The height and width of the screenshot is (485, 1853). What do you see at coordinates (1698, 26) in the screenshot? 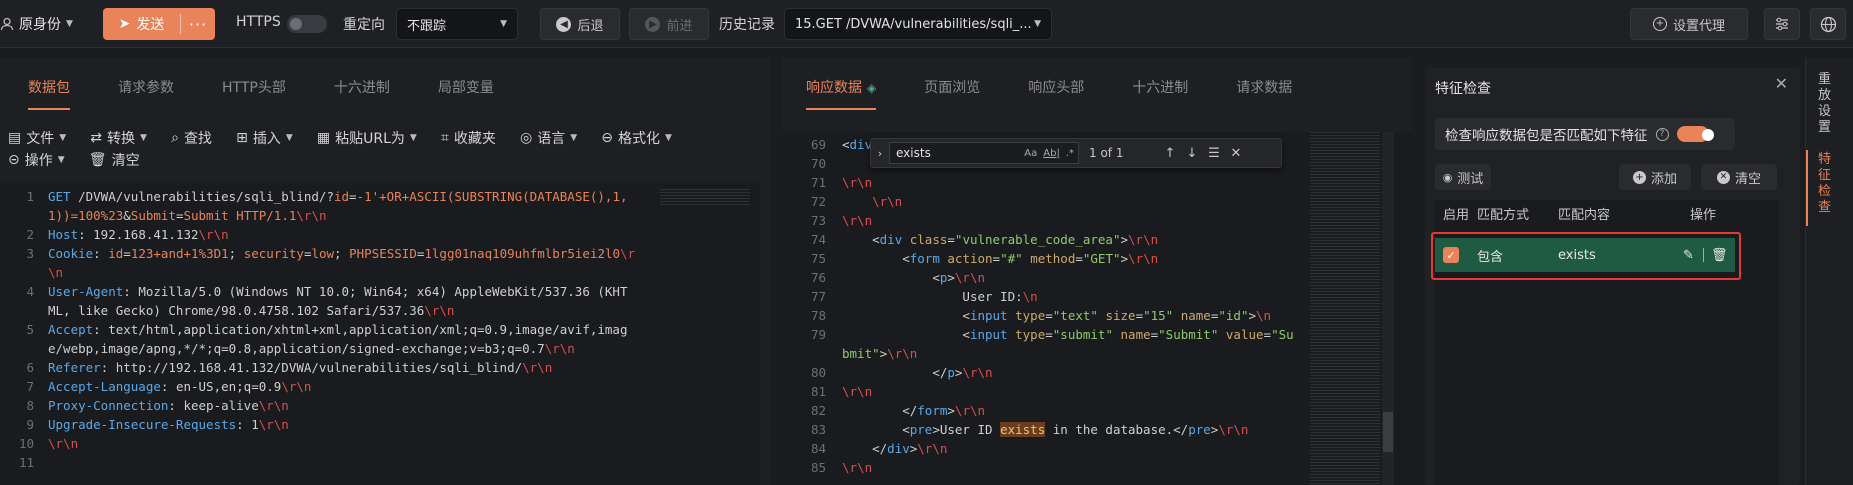
I see `proxy-label: 设置代理` at bounding box center [1698, 26].